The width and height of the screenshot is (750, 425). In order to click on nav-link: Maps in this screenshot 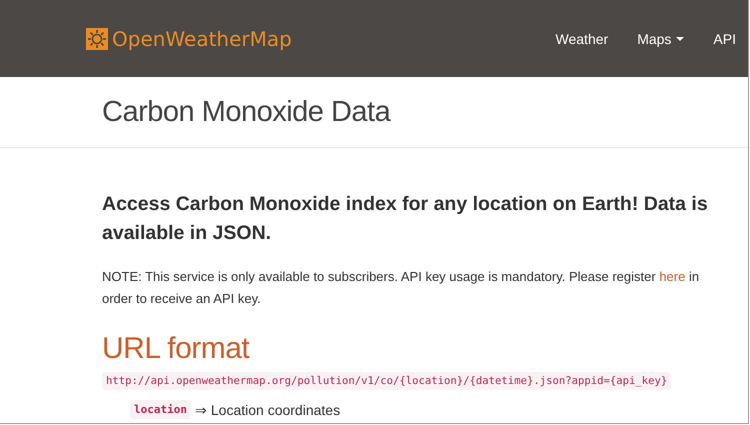, I will do `click(658, 38)`.